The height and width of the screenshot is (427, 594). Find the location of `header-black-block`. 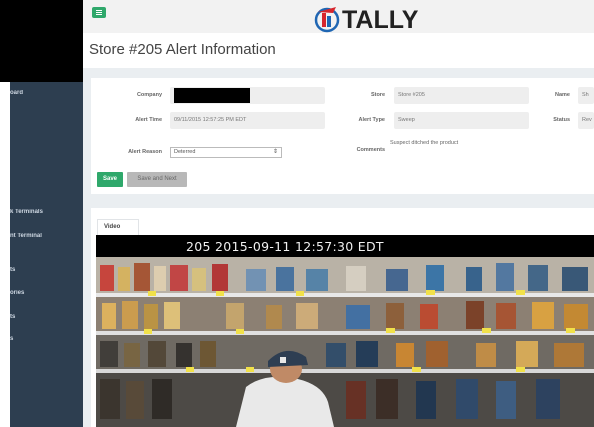

header-black-block is located at coordinates (41, 41).